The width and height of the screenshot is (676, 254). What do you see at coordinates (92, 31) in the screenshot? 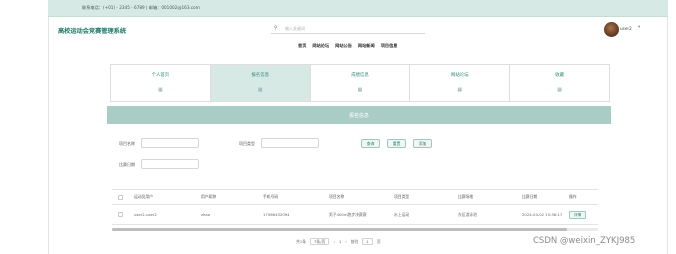
I see `site-title: 高校运动会竞赛管理系统` at bounding box center [92, 31].